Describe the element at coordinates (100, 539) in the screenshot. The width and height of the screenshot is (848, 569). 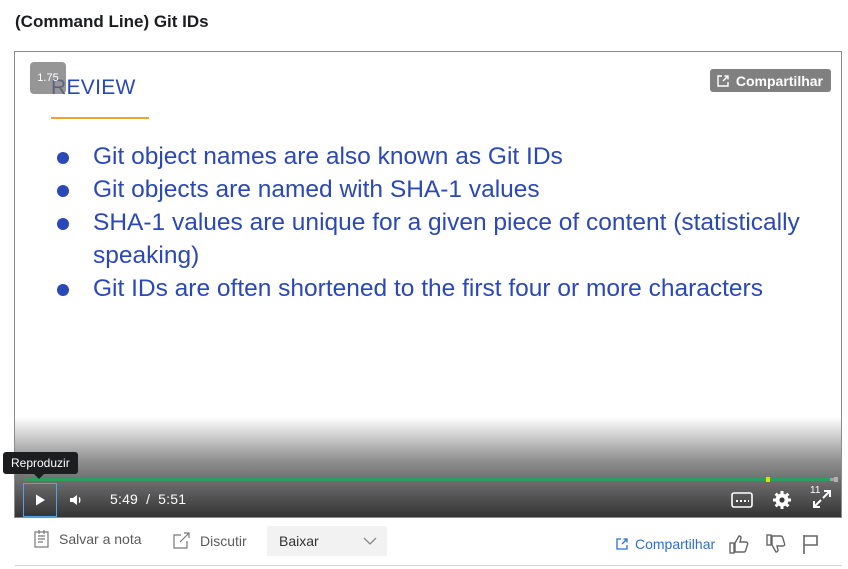
I see `save-note-label: Salvar a nota` at that location.